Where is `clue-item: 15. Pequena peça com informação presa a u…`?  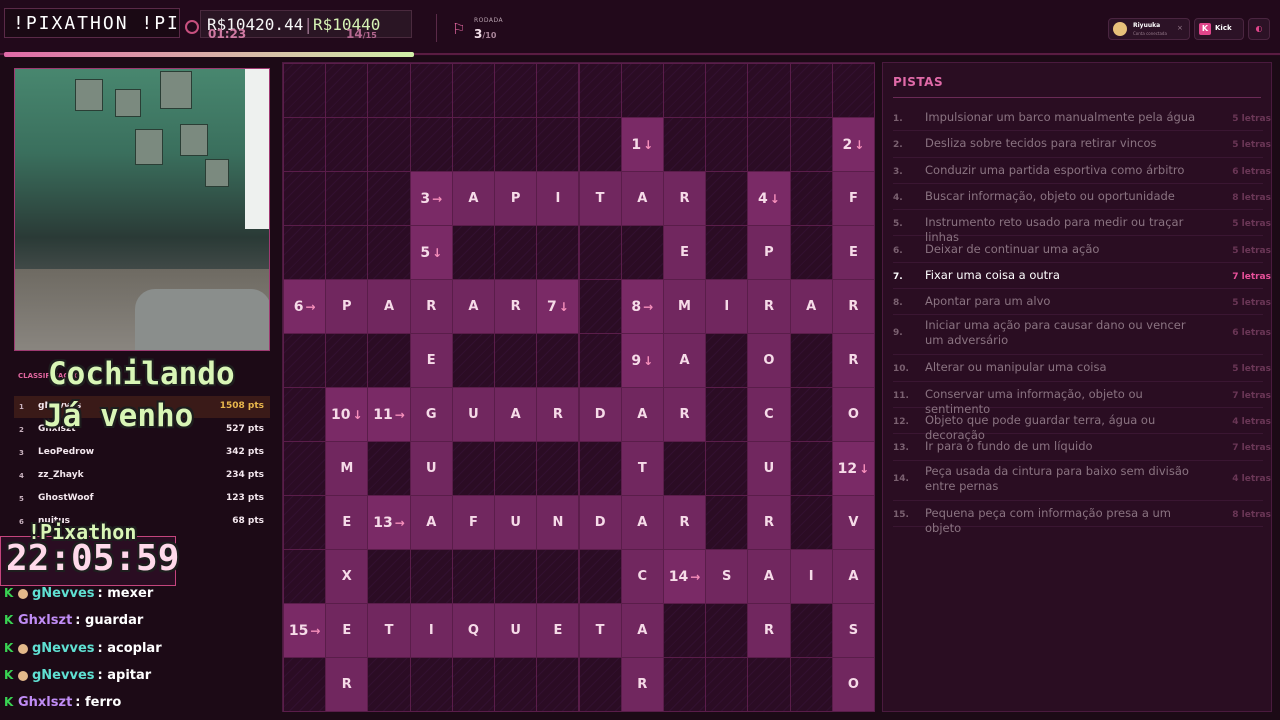
clue-item: 15. Pequena peça com informação presa a u… is located at coordinates (1082, 518).